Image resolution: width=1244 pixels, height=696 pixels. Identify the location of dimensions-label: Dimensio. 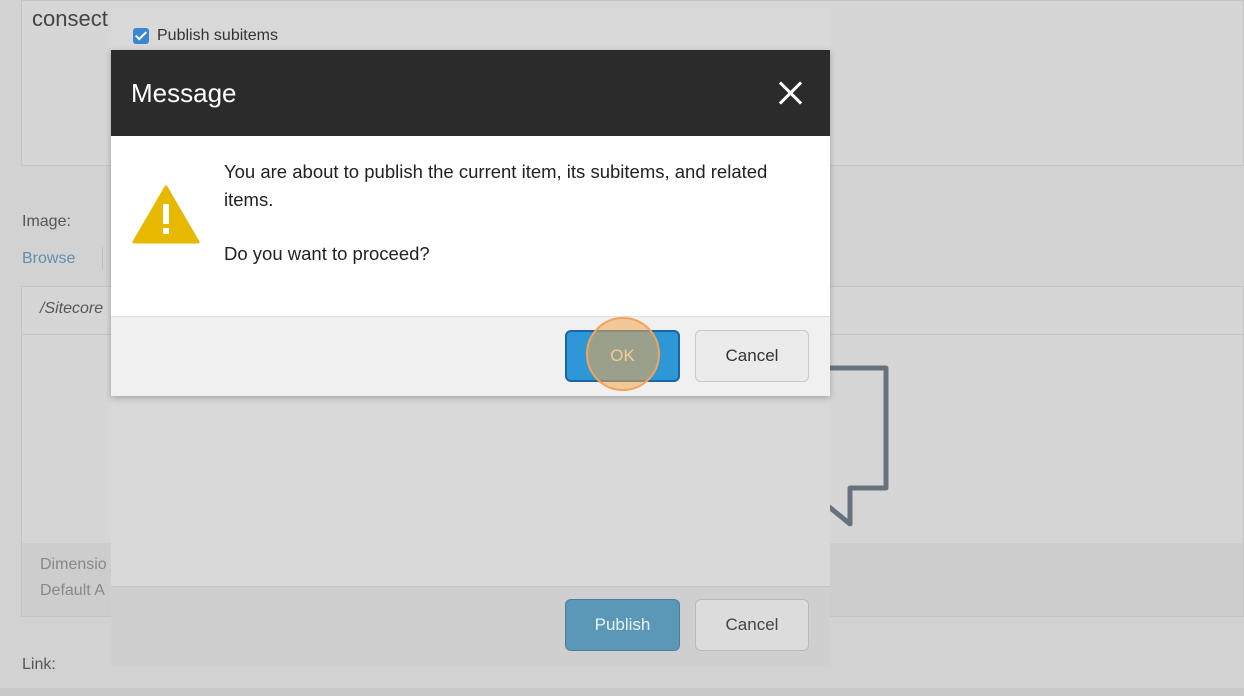
(73, 564).